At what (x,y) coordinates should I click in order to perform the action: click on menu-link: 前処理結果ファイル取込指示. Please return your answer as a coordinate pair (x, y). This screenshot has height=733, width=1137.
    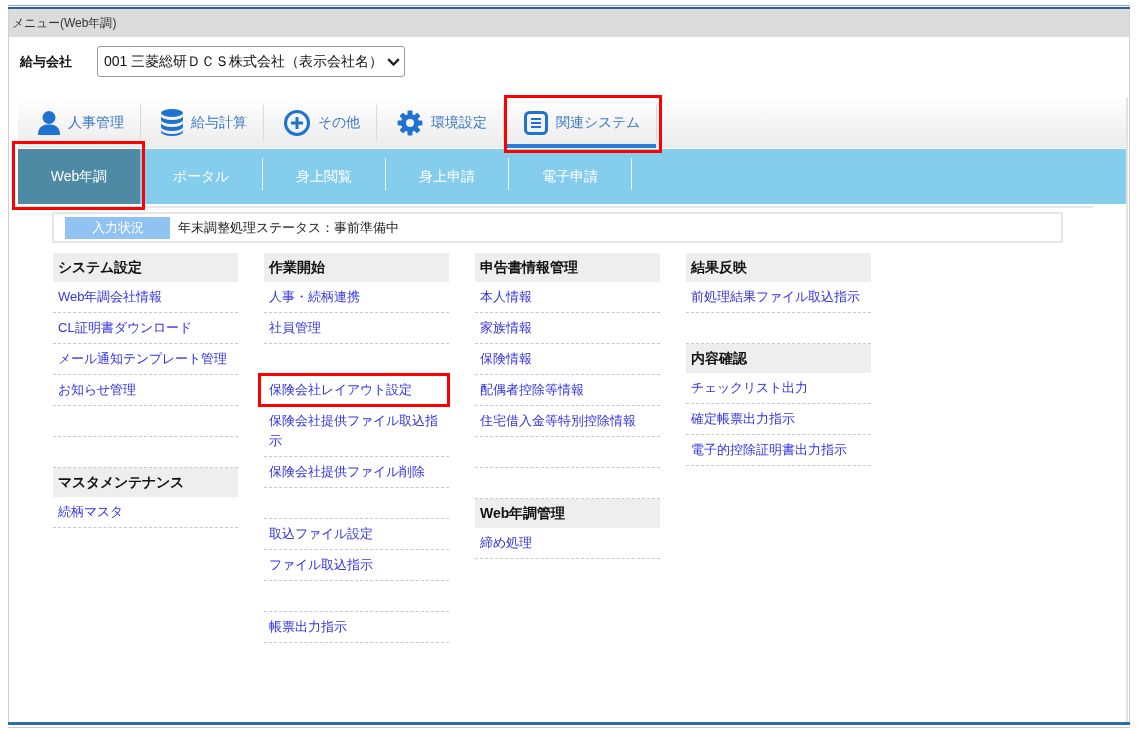
    Looking at the image, I should click on (775, 297).